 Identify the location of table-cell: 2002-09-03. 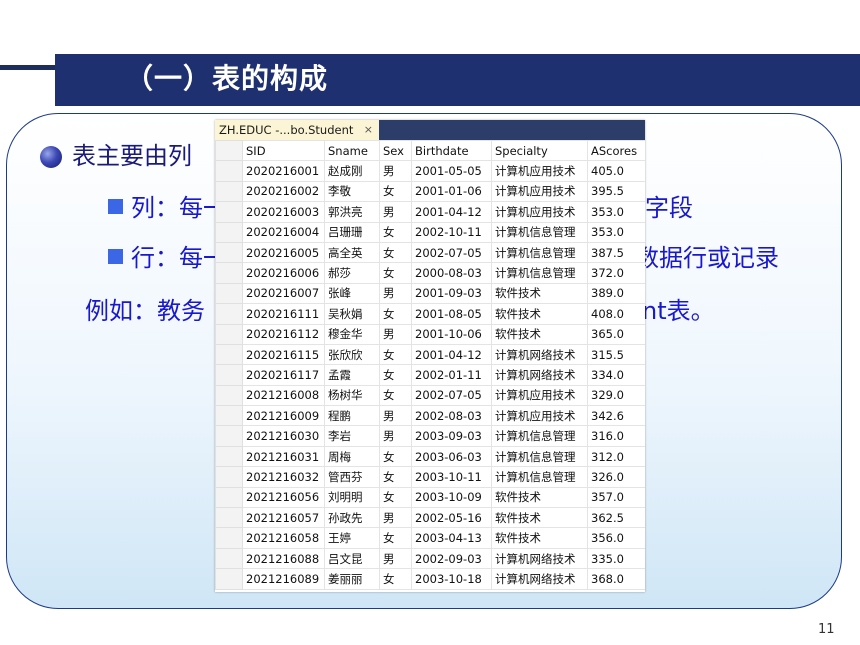
(451, 558).